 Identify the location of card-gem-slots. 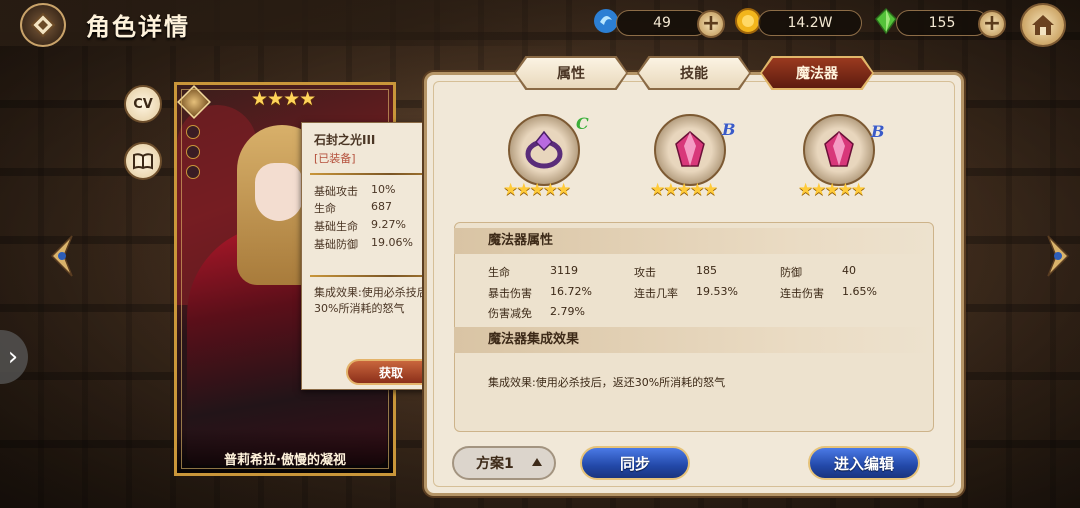
(193, 152).